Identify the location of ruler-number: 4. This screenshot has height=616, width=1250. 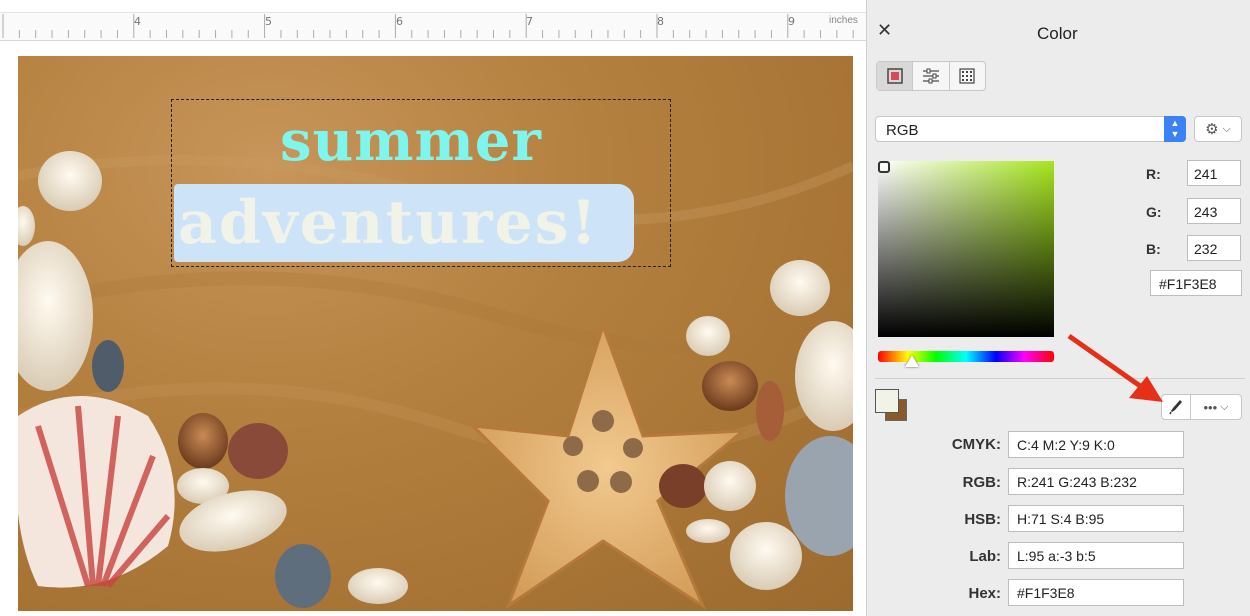
(137, 21).